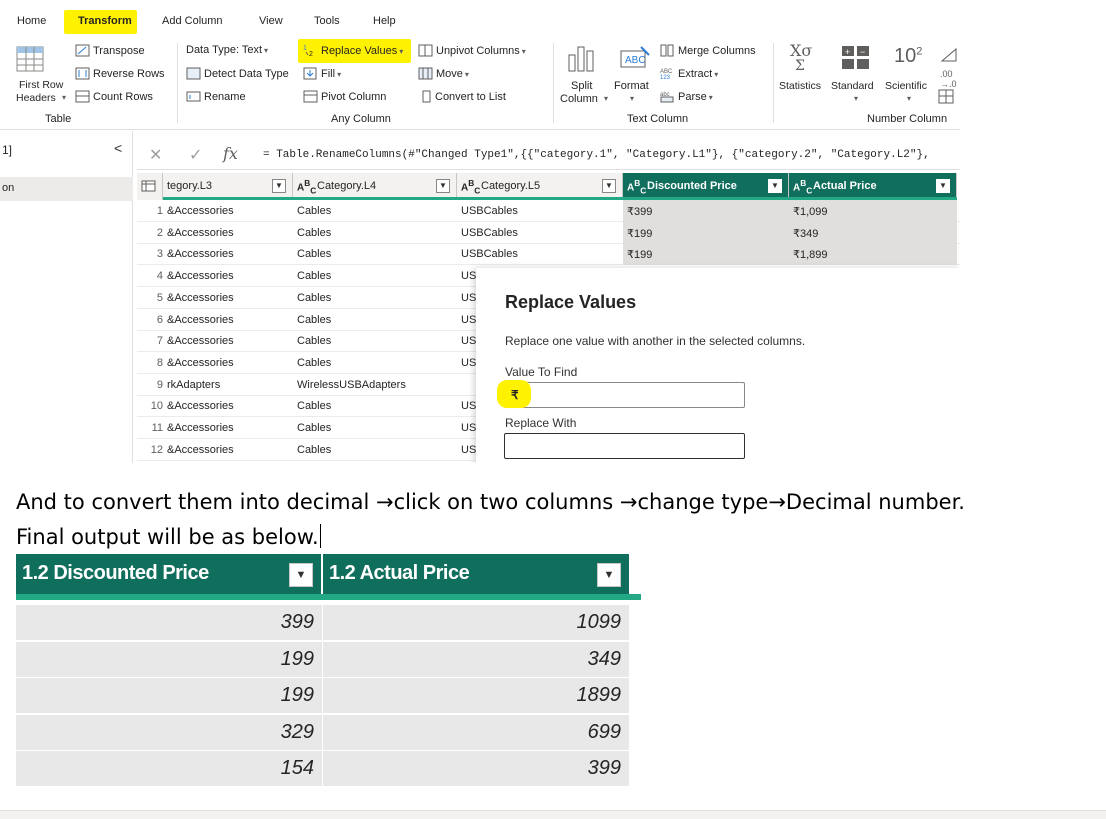 The height and width of the screenshot is (819, 1106). Describe the element at coordinates (443, 75) in the screenshot. I see `move-button: Move ▾` at that location.